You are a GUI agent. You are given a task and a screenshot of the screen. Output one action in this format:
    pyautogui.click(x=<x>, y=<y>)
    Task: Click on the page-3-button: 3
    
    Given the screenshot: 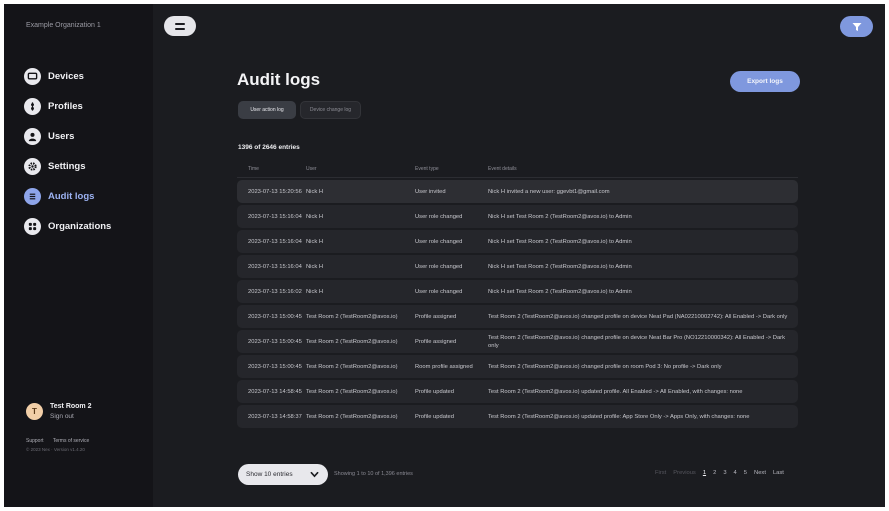 What is the action you would take?
    pyautogui.click(x=724, y=473)
    